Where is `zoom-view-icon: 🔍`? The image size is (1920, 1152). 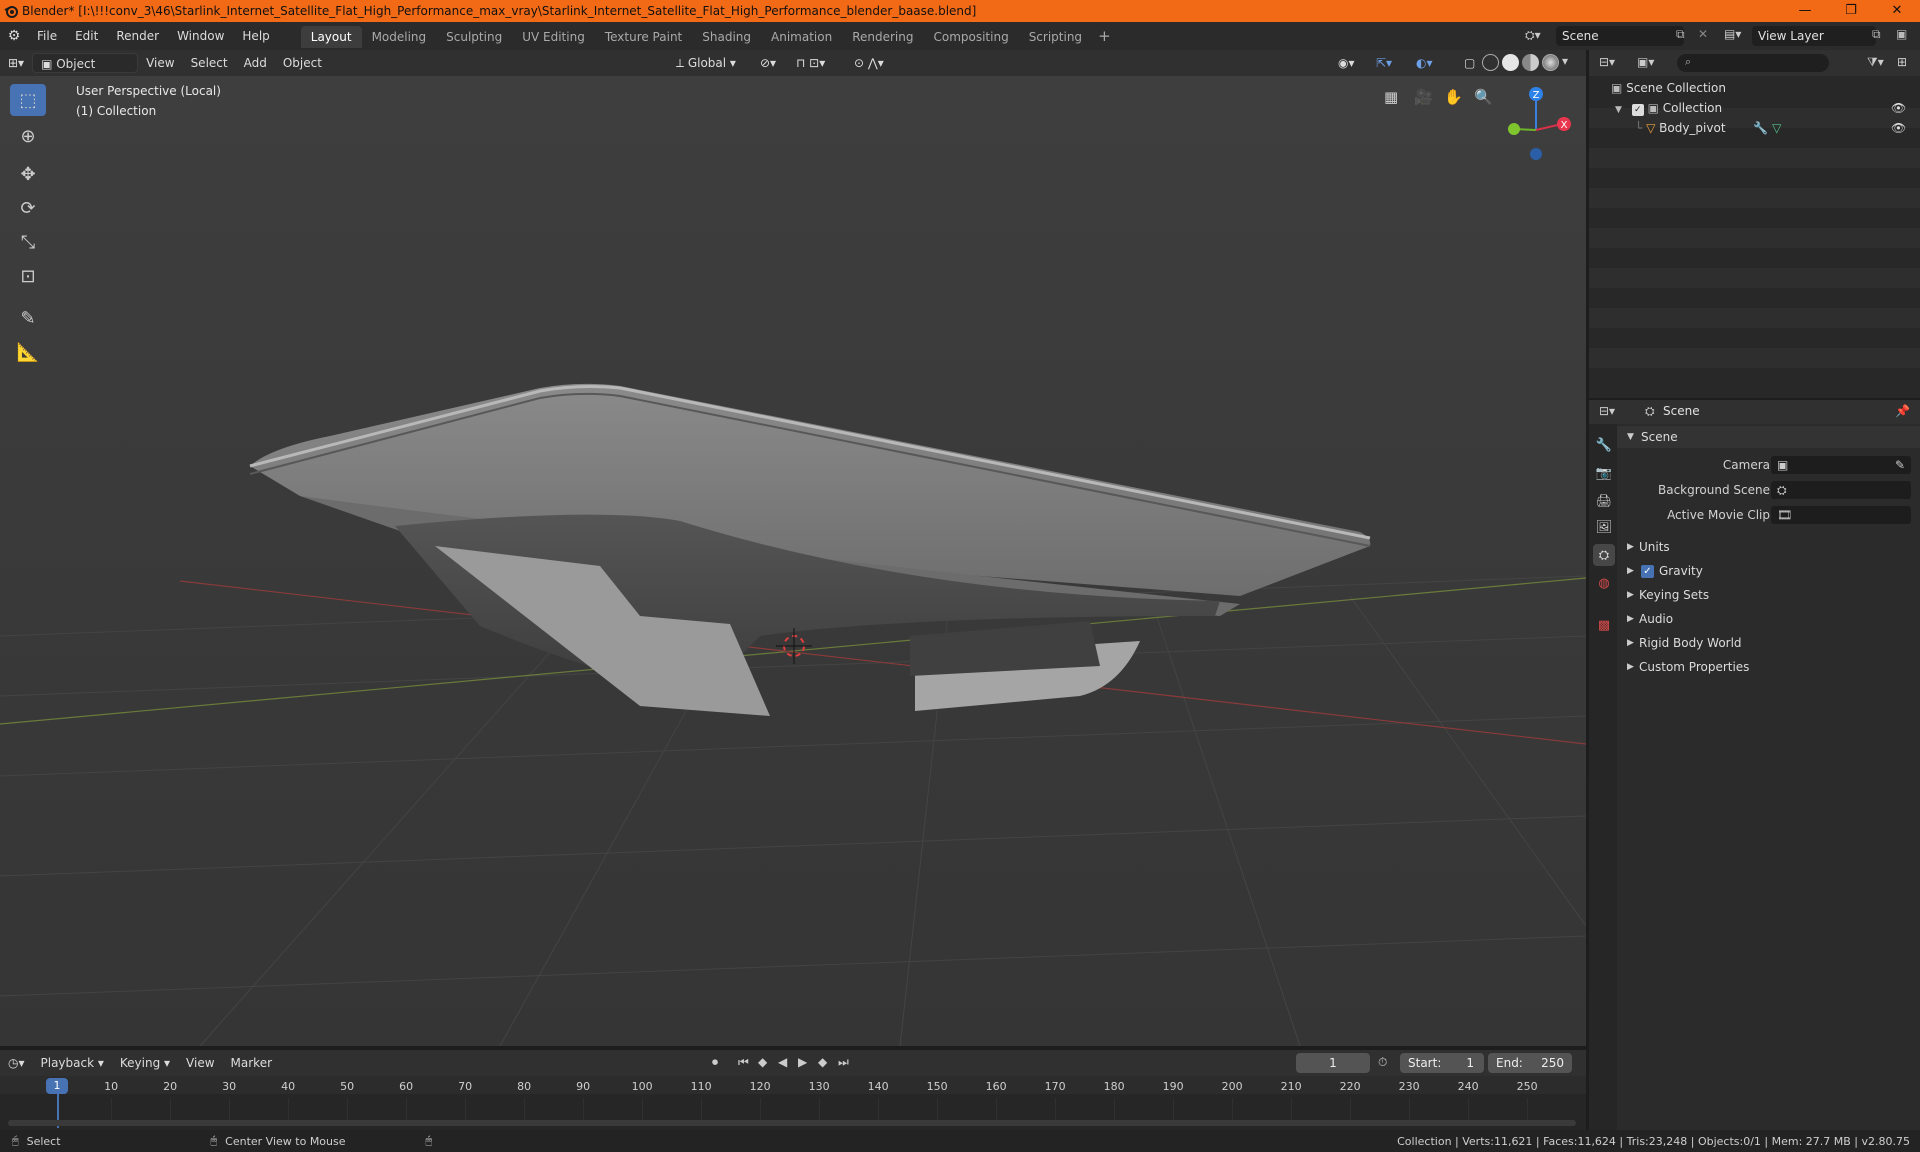 zoom-view-icon: 🔍 is located at coordinates (1483, 97).